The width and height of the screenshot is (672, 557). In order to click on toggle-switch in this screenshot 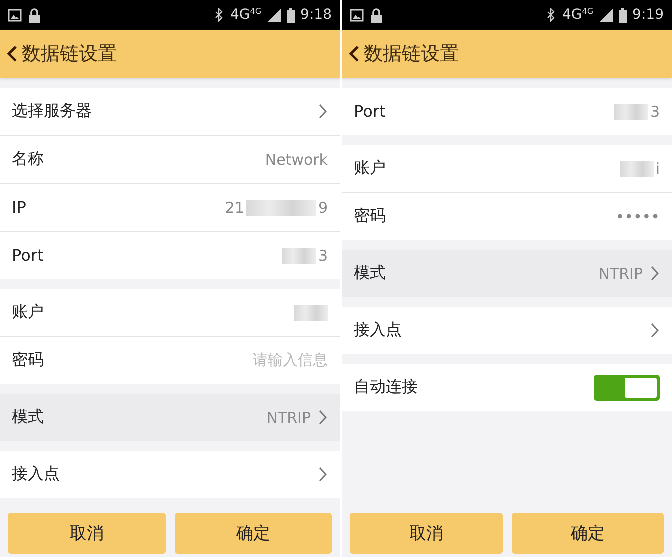, I will do `click(627, 387)`.